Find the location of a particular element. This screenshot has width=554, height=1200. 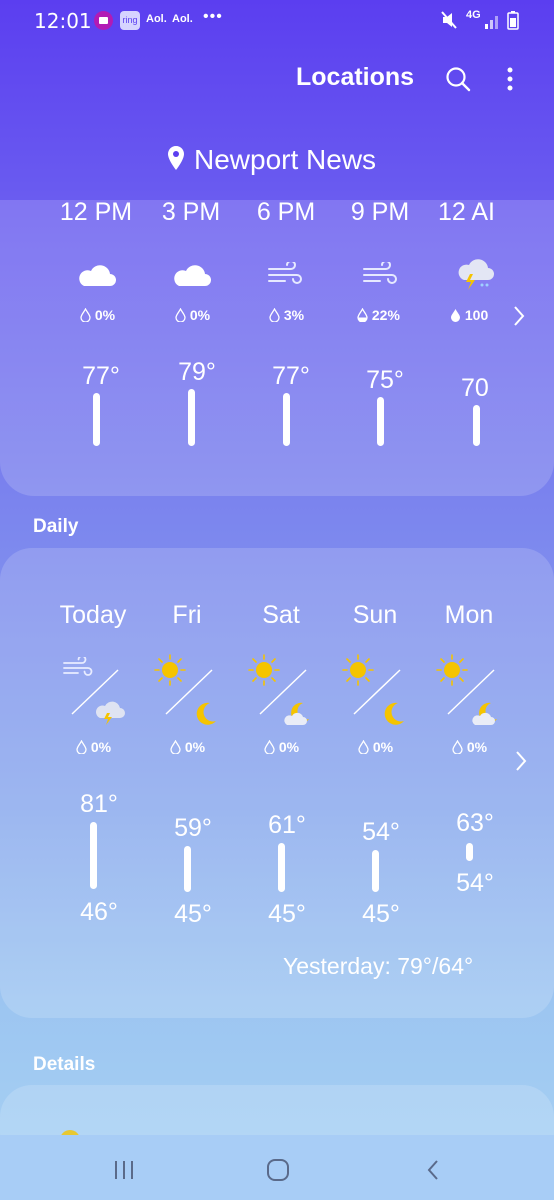

yesterday-temps: Yesterday: 79°/64° is located at coordinates (378, 966).